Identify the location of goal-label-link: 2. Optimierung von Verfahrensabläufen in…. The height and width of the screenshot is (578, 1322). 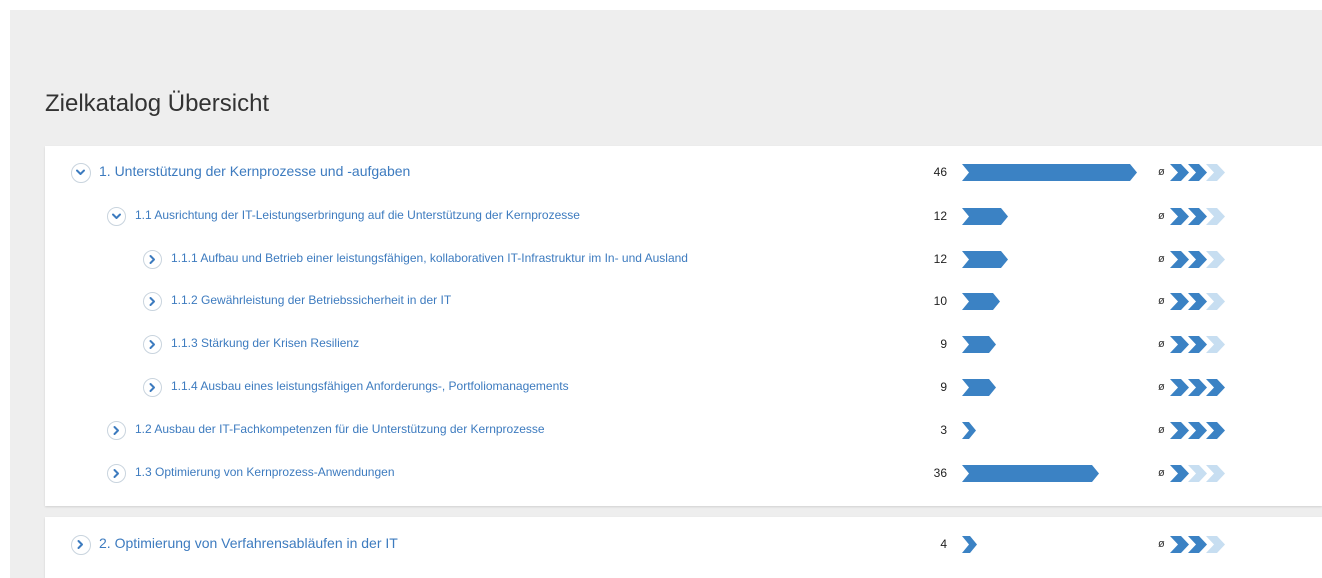
(248, 543).